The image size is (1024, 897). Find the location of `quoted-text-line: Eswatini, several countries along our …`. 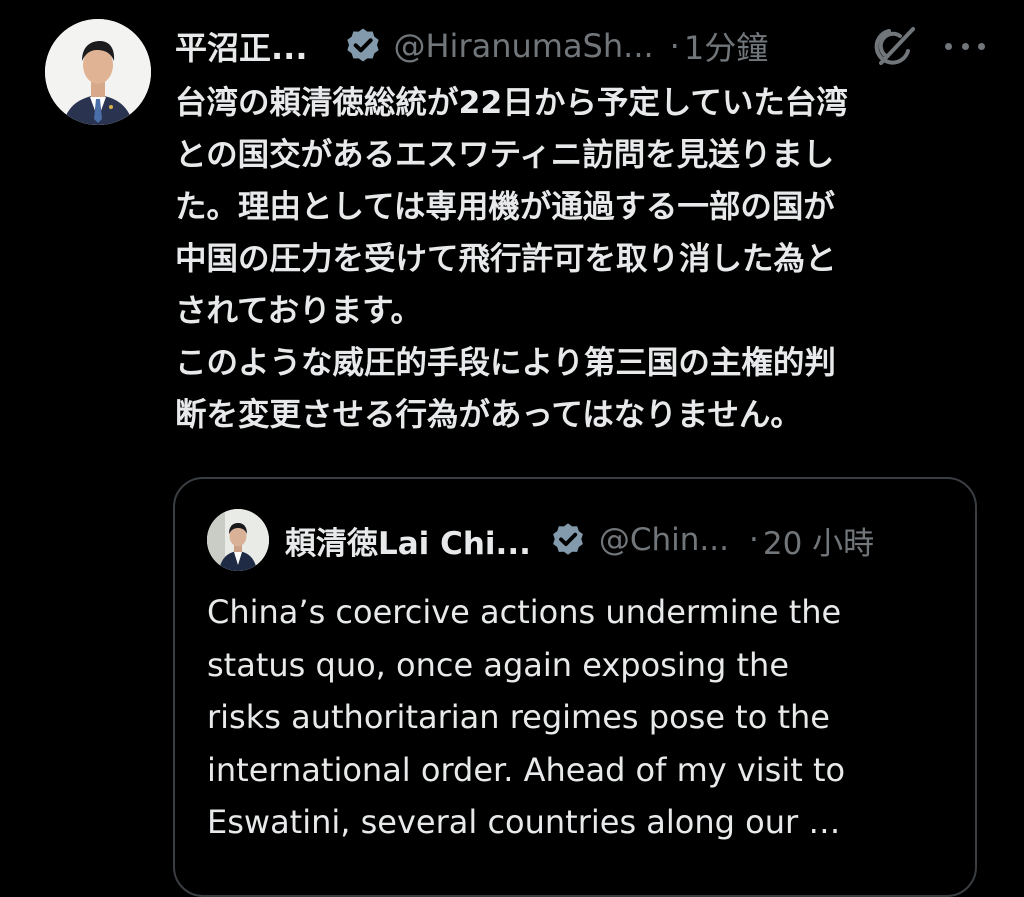

quoted-text-line: Eswatini, several countries along our … is located at coordinates (524, 822).